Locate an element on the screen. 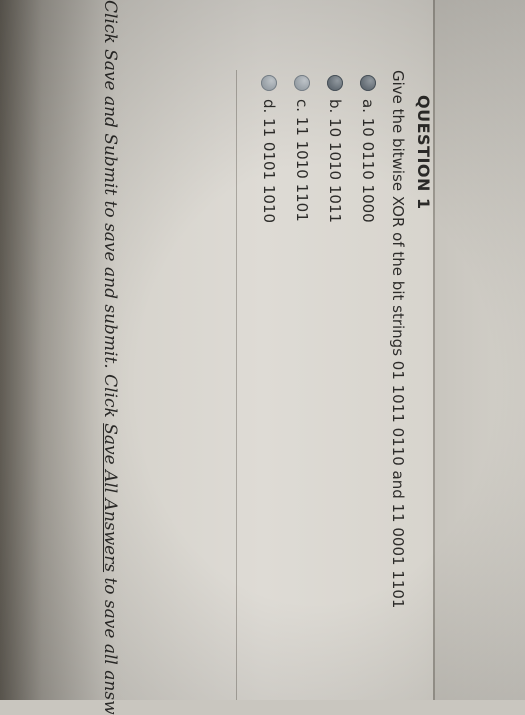 The height and width of the screenshot is (715, 525). save-all-answers-link-text: Save All Answers is located at coordinates (110, 498).